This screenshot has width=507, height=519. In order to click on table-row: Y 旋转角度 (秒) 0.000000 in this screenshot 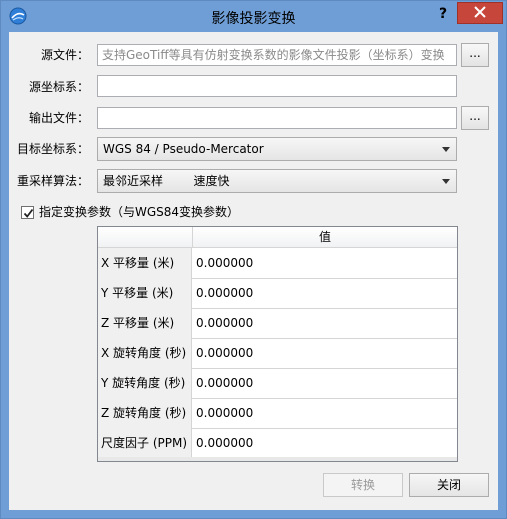, I will do `click(277, 383)`.